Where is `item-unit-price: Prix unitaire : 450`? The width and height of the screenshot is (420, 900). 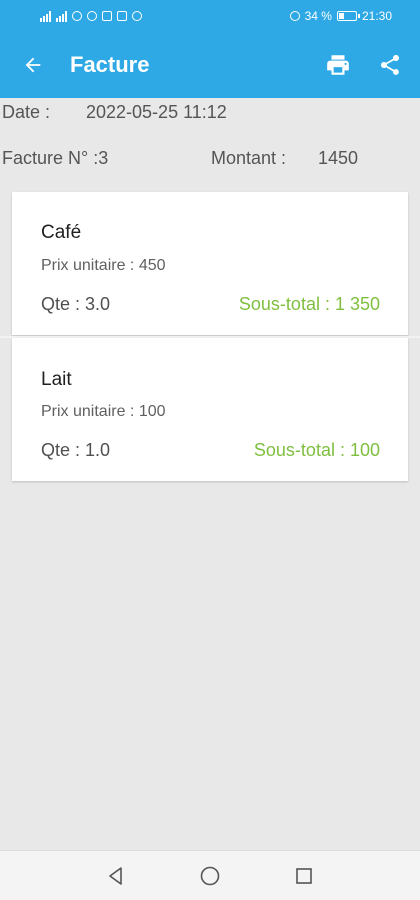 item-unit-price: Prix unitaire : 450 is located at coordinates (103, 265).